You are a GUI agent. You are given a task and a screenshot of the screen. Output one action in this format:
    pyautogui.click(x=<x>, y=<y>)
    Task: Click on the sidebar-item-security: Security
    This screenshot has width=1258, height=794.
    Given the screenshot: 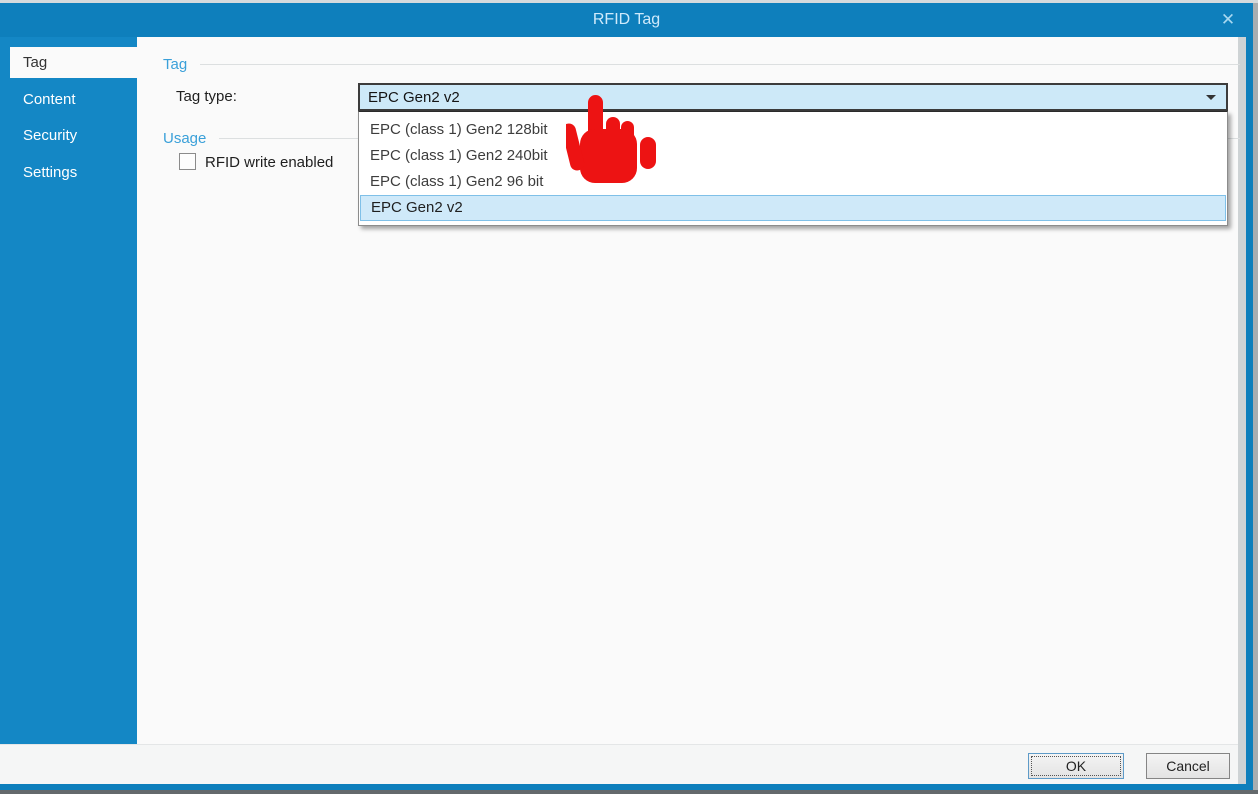 What is the action you would take?
    pyautogui.click(x=73, y=135)
    